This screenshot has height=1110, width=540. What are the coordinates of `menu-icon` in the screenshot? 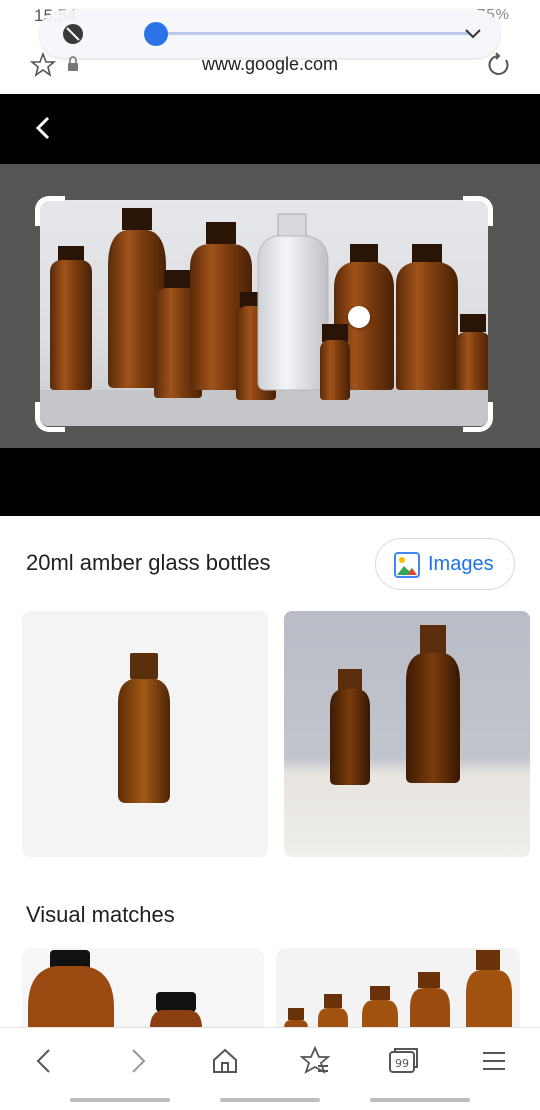 It's located at (494, 1061).